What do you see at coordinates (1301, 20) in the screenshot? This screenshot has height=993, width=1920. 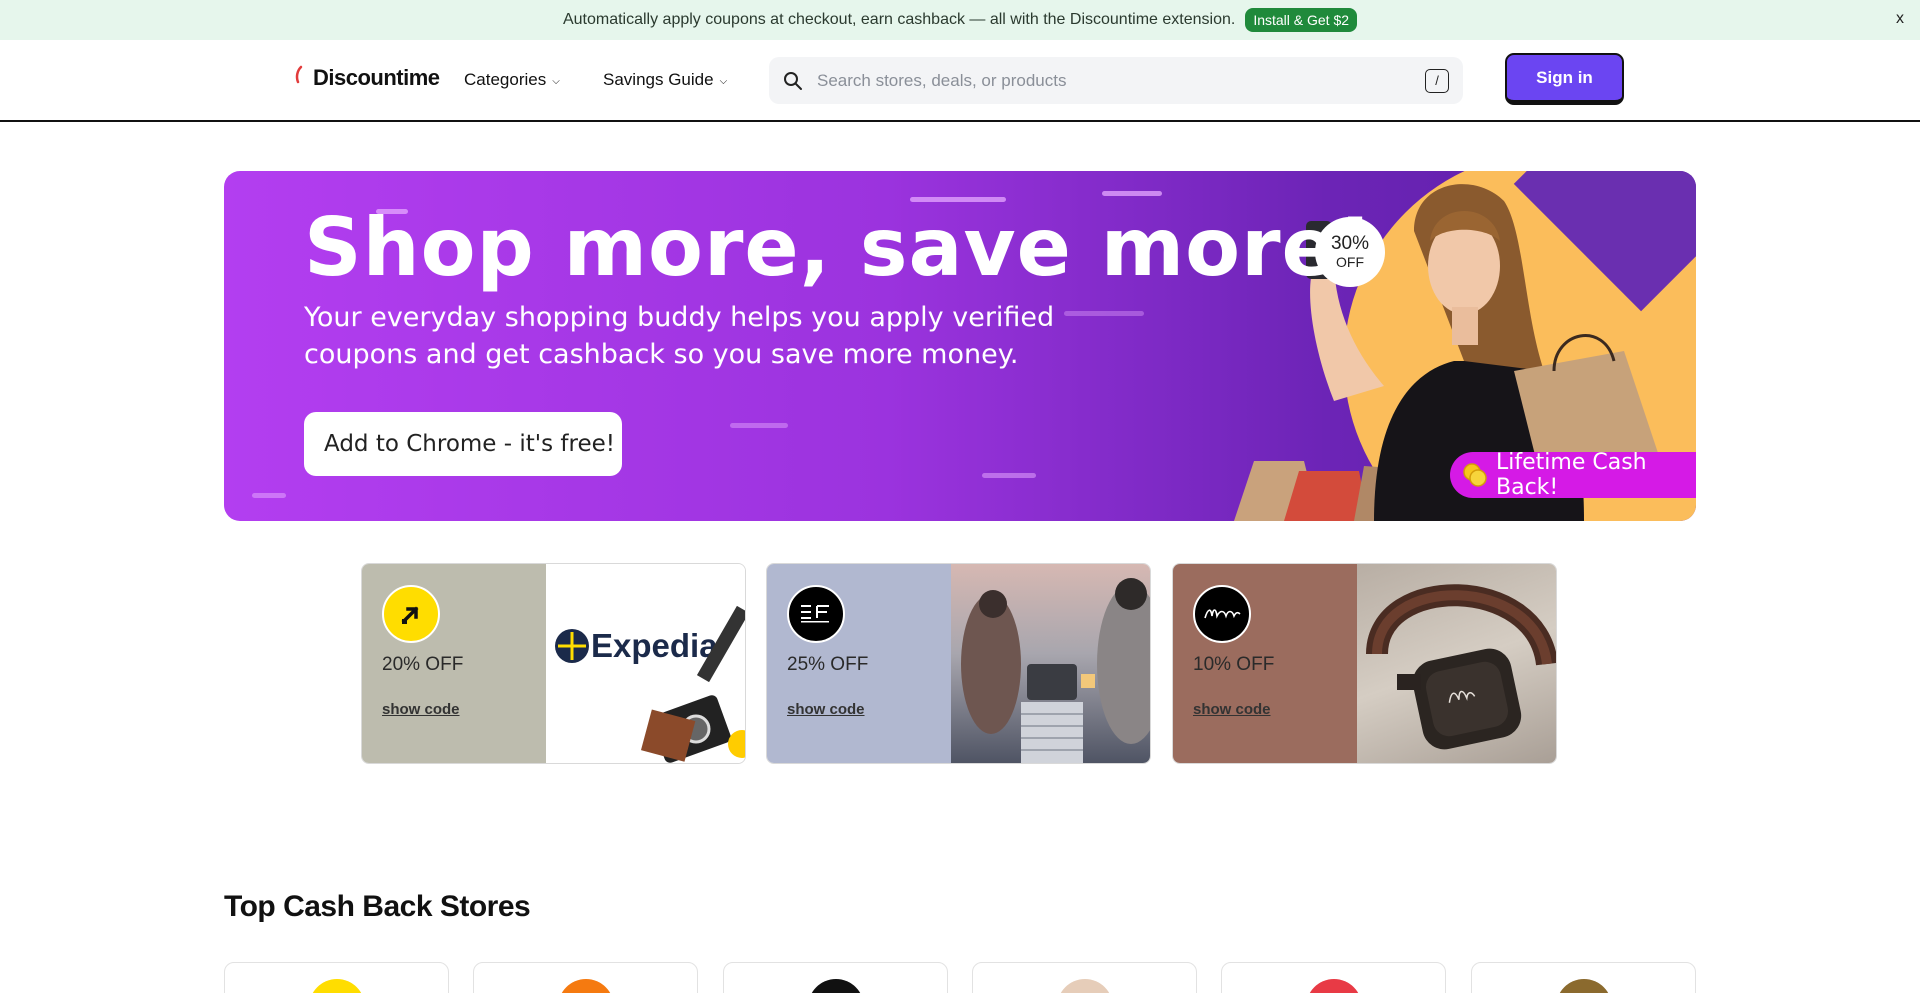 I see `install-button: Install & Get $2` at bounding box center [1301, 20].